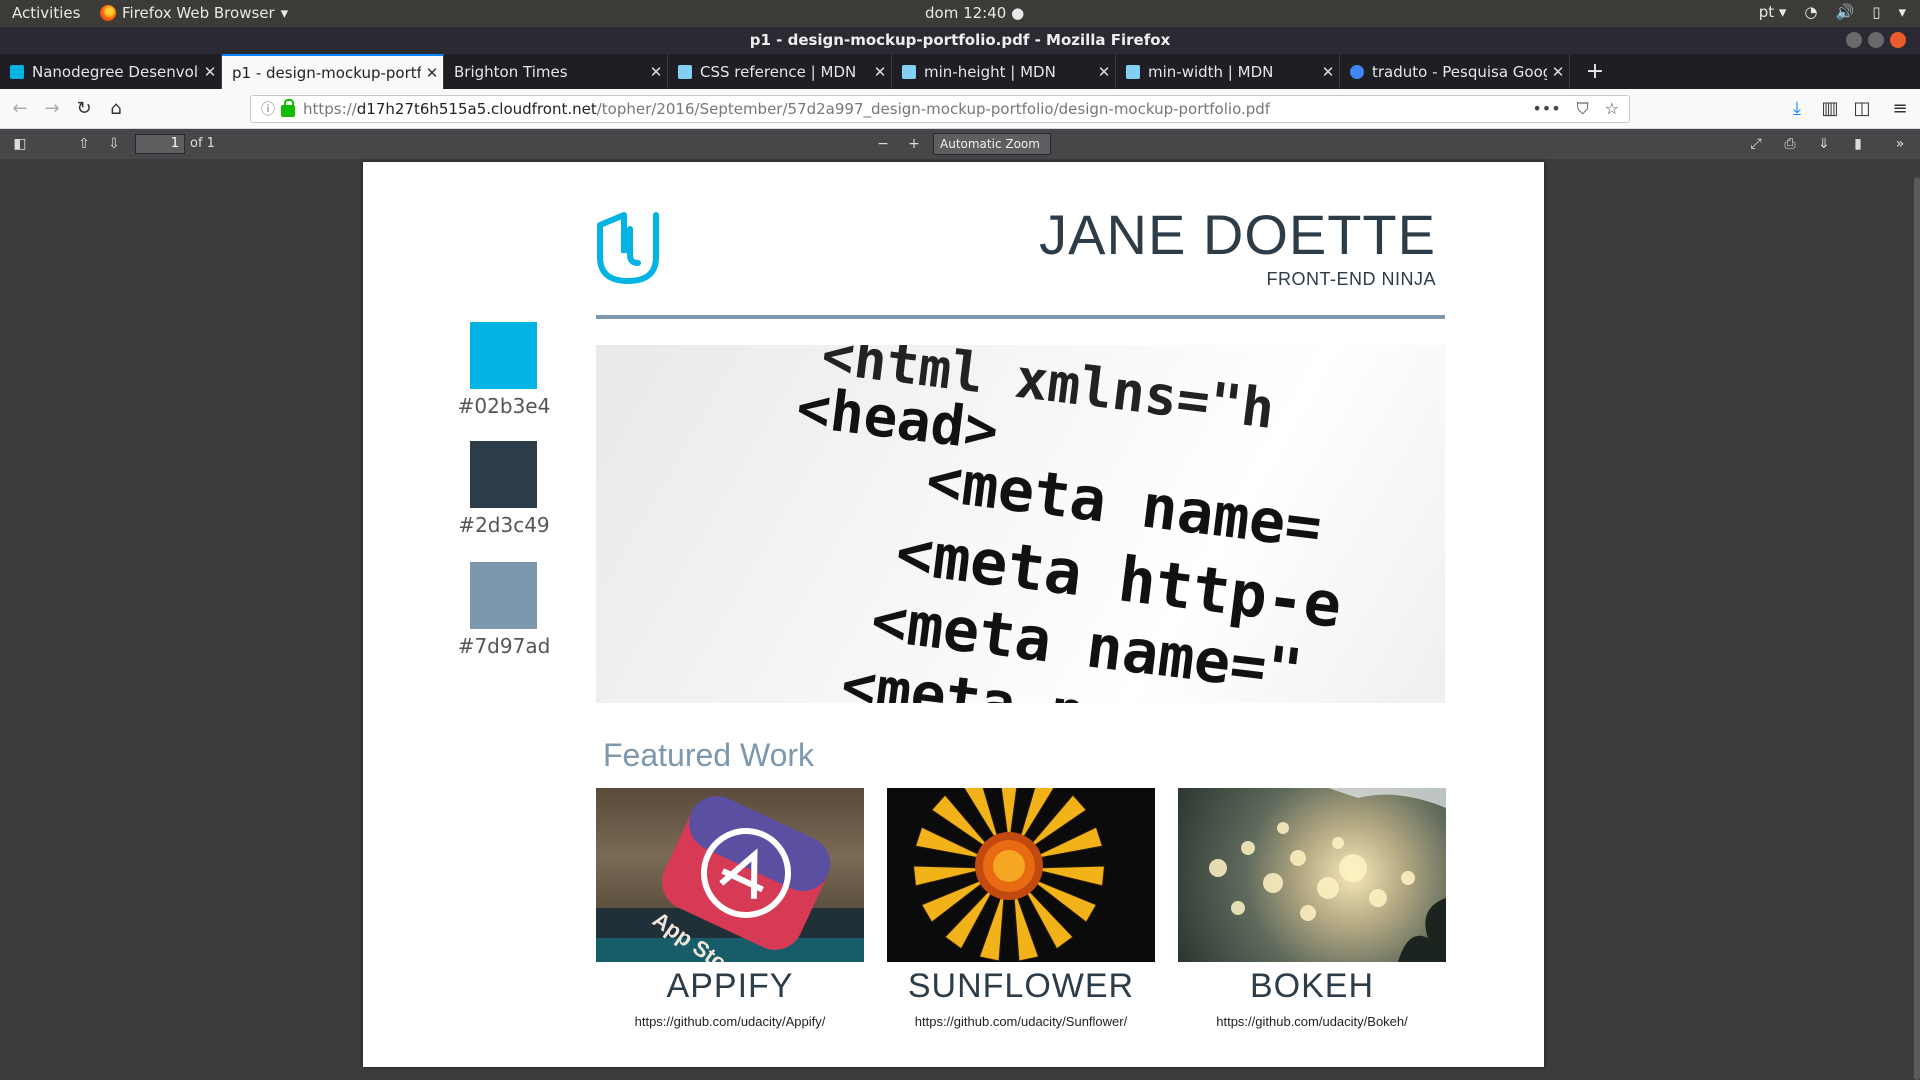 The height and width of the screenshot is (1080, 1920). What do you see at coordinates (504, 525) in the screenshot?
I see `swatch-label: #2d3c49` at bounding box center [504, 525].